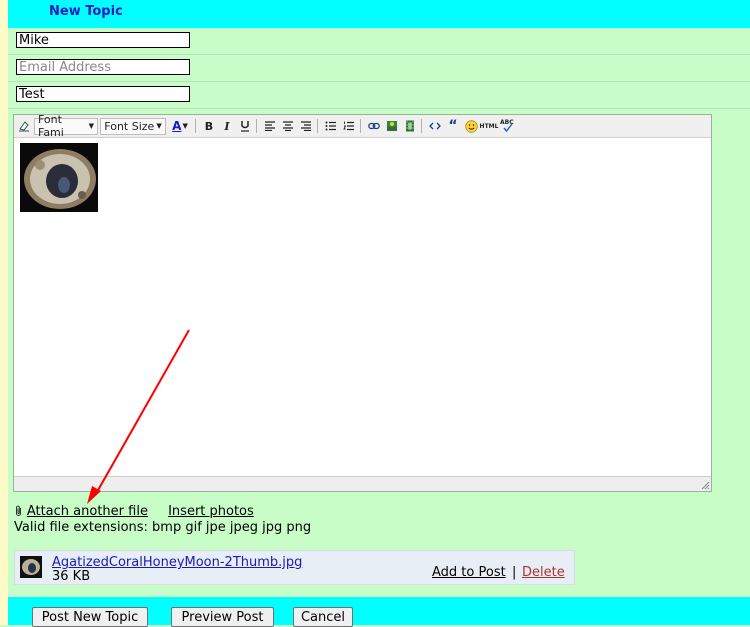 Image resolution: width=750 pixels, height=627 pixels. I want to click on code-button, so click(435, 126).